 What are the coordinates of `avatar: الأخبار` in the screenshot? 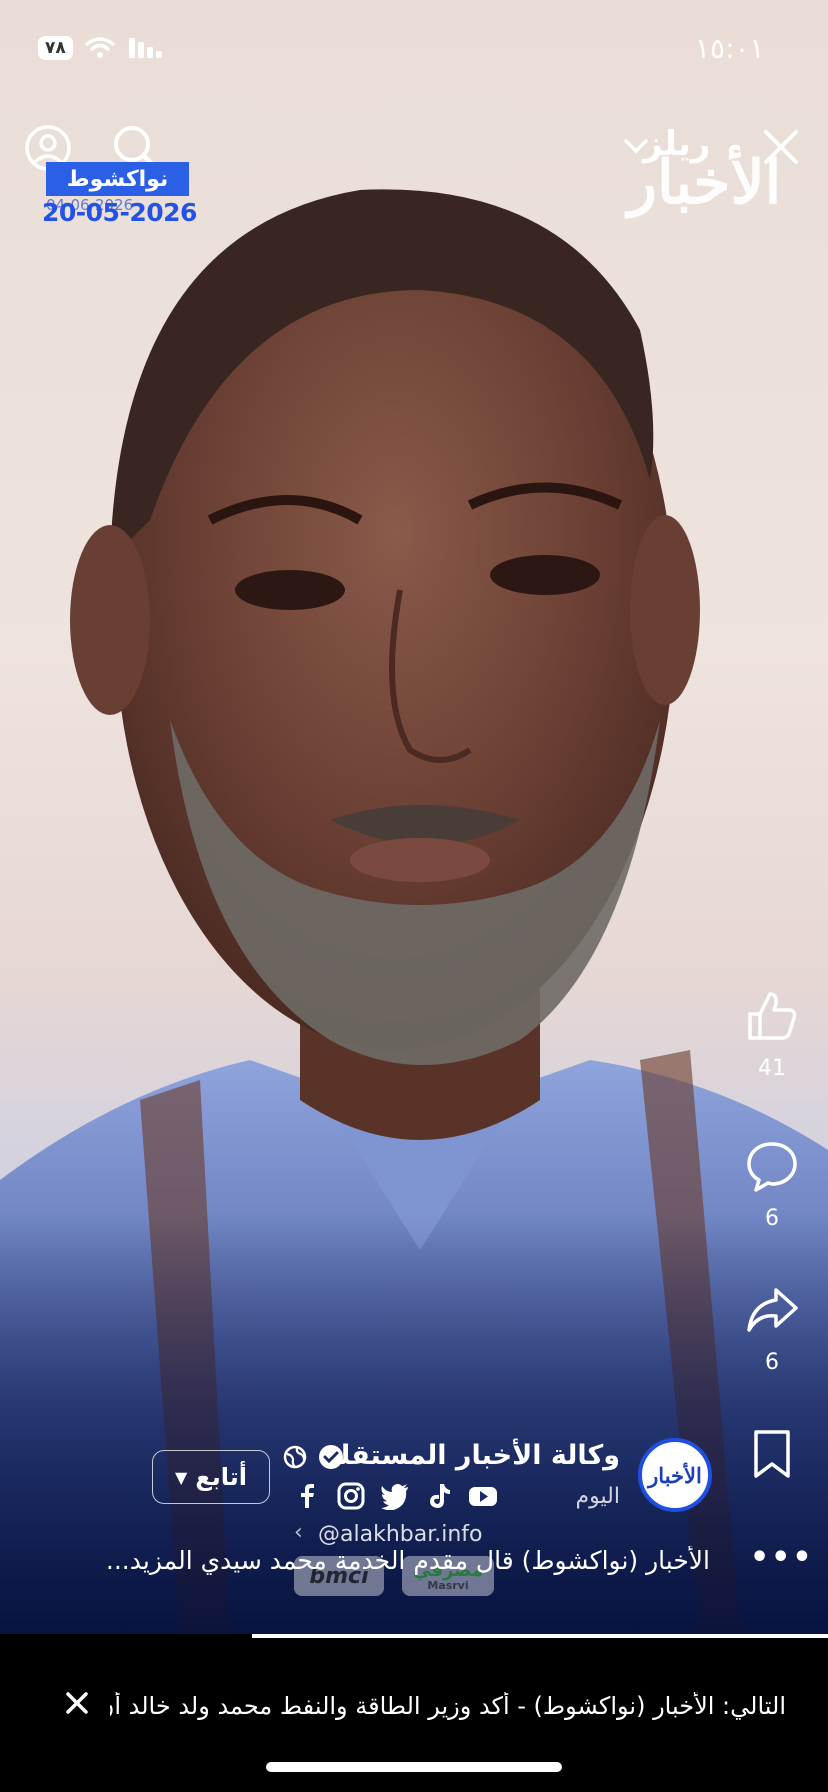 It's located at (675, 1475).